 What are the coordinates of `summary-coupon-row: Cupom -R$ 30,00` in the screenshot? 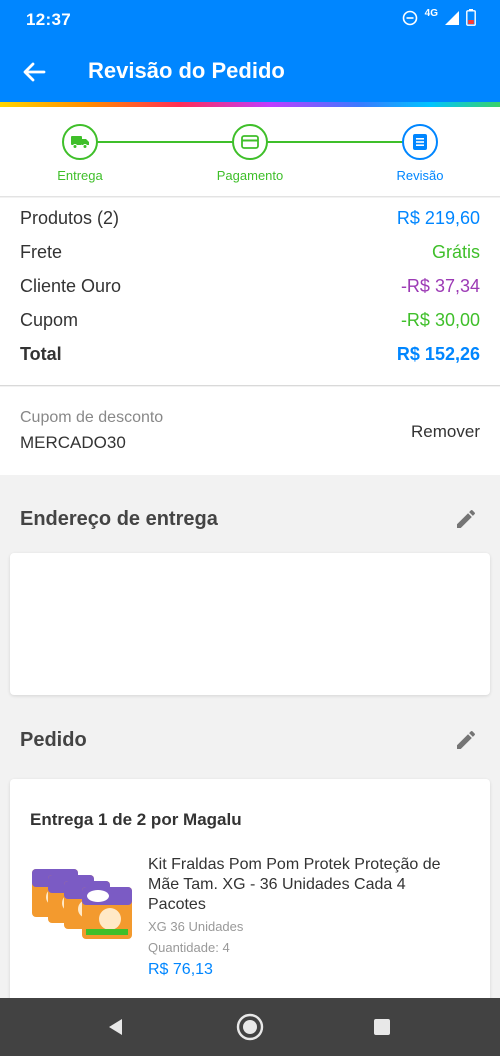 It's located at (250, 320).